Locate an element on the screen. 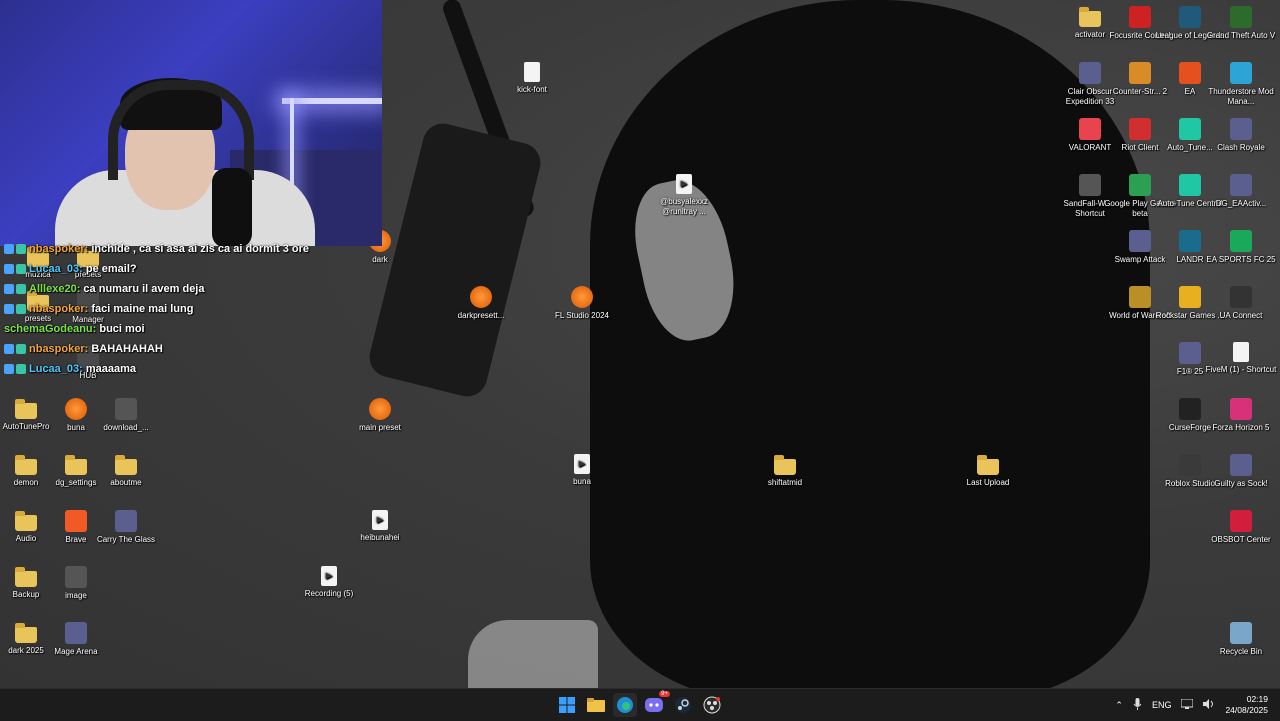  file-icon is located at coordinates (1241, 352).